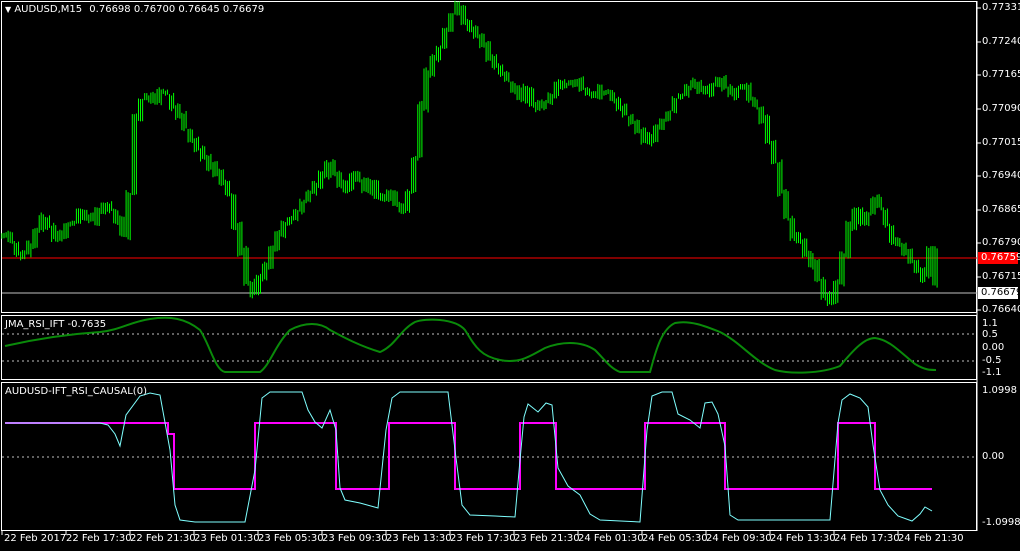 The height and width of the screenshot is (551, 1020). What do you see at coordinates (1001, 209) in the screenshot?
I see `price-tick-label: 0.76865` at bounding box center [1001, 209].